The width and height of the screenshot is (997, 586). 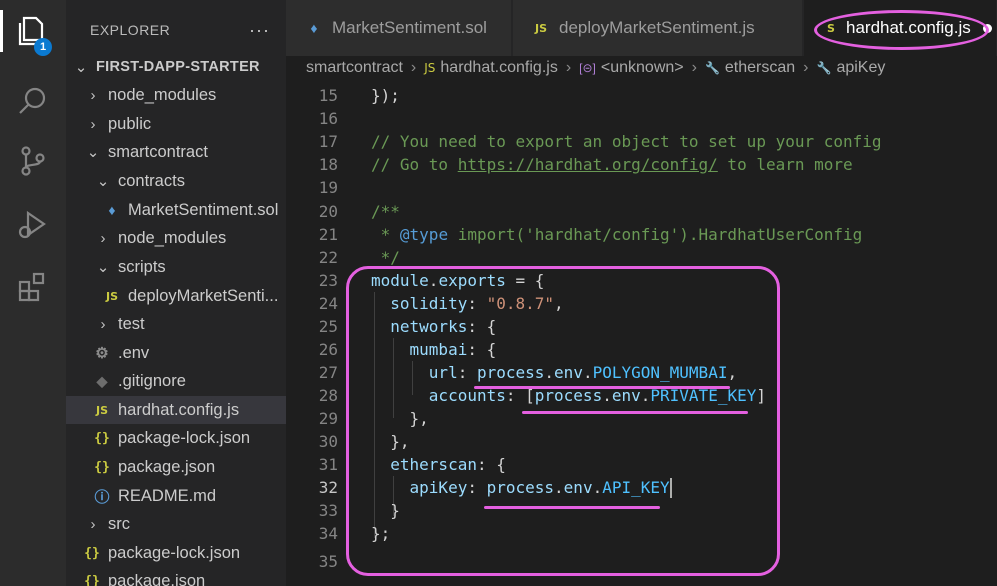 I want to click on info-icon: ⓘ, so click(x=102, y=497).